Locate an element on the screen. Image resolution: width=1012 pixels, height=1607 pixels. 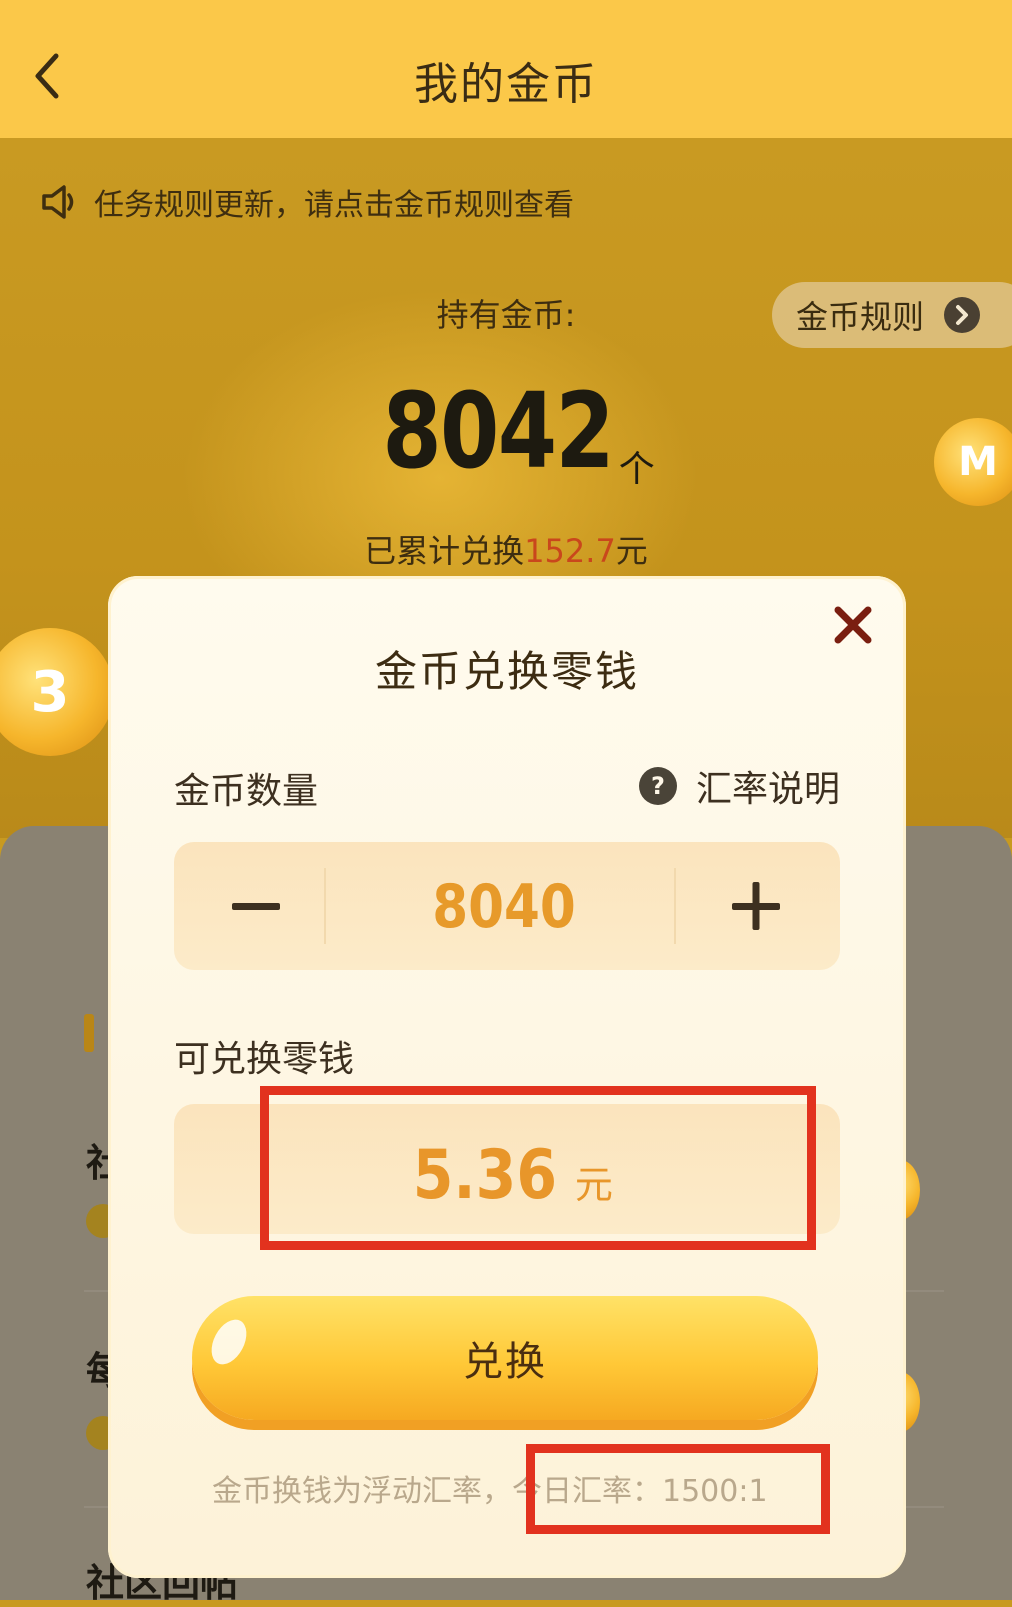
exchange-button: 兑换 is located at coordinates (505, 1358).